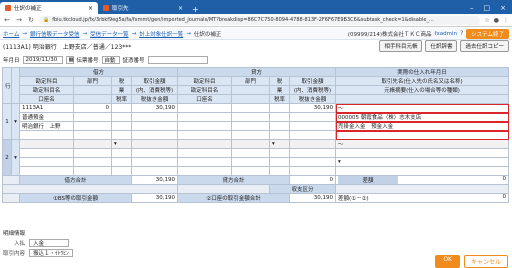 The width and height of the screenshot is (512, 268). What do you see at coordinates (11, 34) in the screenshot?
I see `breadcrumb-home: ホーム` at bounding box center [11, 34].